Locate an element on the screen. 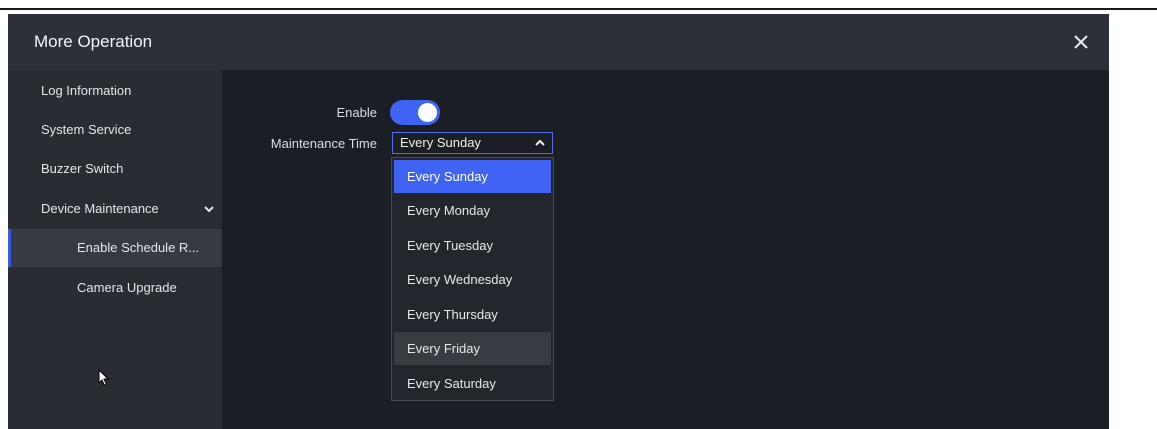 This screenshot has width=1157, height=429. option-every-thursday: Every Thursday is located at coordinates (472, 314).